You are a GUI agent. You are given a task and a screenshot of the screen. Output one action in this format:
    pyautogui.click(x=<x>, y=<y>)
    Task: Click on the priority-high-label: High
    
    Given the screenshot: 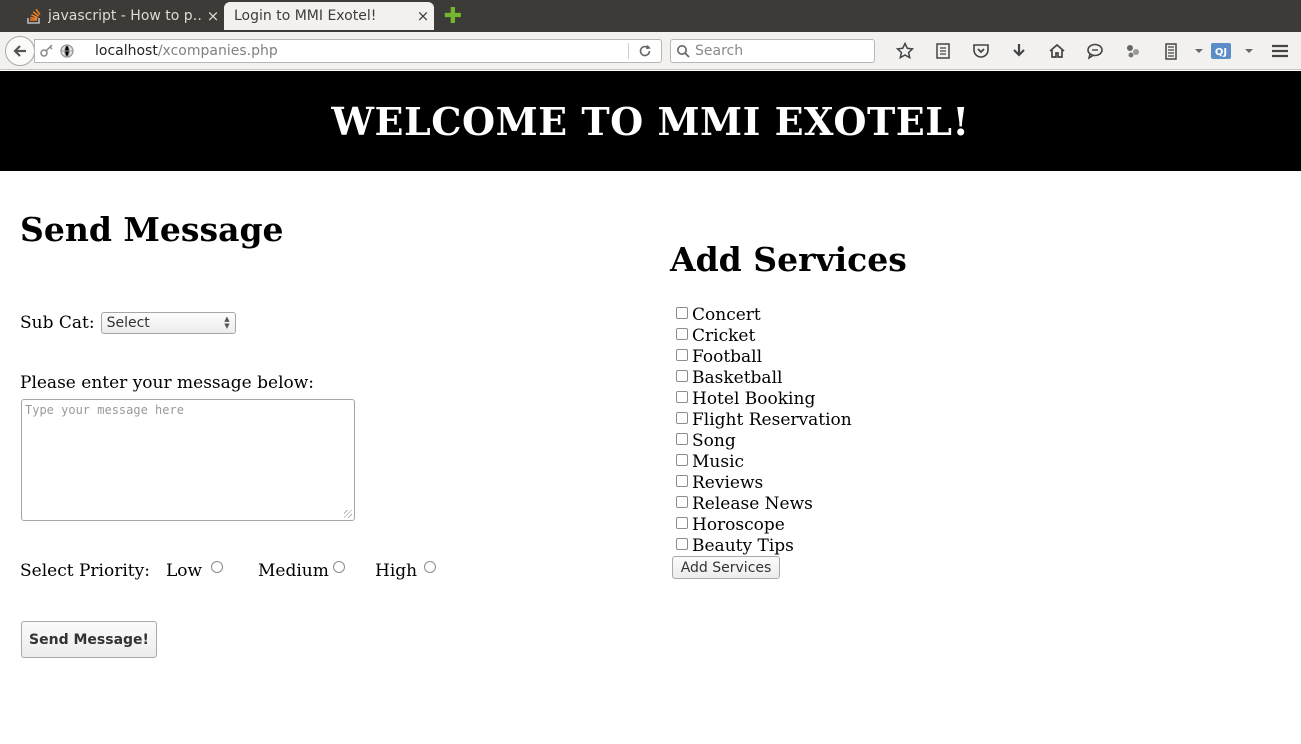 What is the action you would take?
    pyautogui.click(x=396, y=571)
    